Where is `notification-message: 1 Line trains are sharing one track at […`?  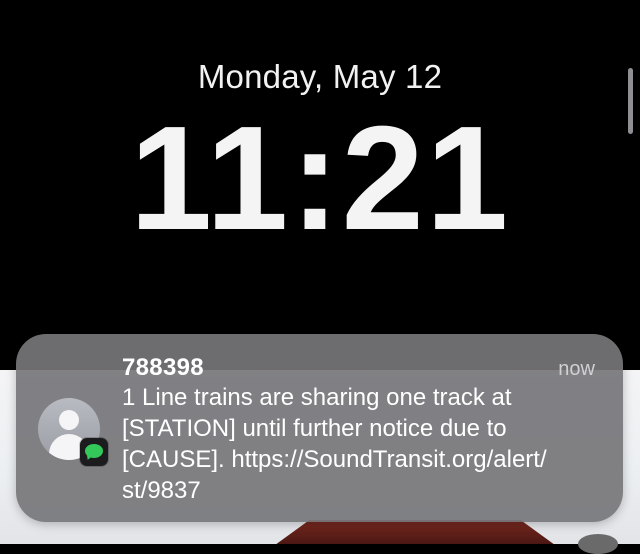 notification-message: 1 Line trains are sharing one track at [… is located at coordinates (334, 444).